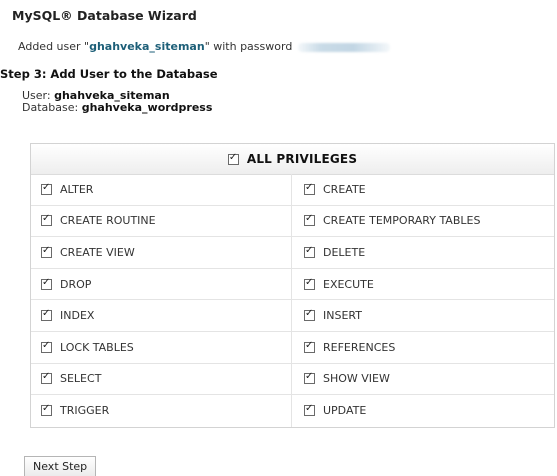 The width and height of the screenshot is (557, 476). I want to click on privilege-cell: SELECT, so click(161, 379).